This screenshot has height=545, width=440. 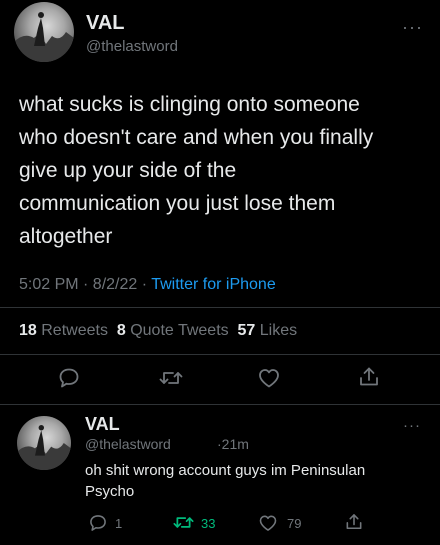 What do you see at coordinates (179, 330) in the screenshot?
I see `quotes-label: Quote Tweets` at bounding box center [179, 330].